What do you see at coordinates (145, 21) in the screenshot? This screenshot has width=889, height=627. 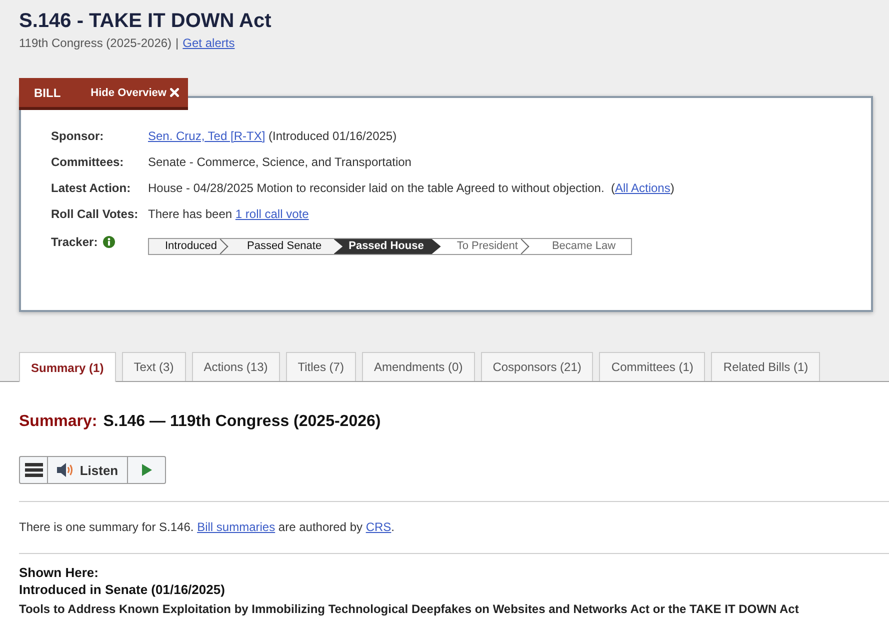 I see `bill-title: S.146 - TAKE IT DOWN Act` at bounding box center [145, 21].